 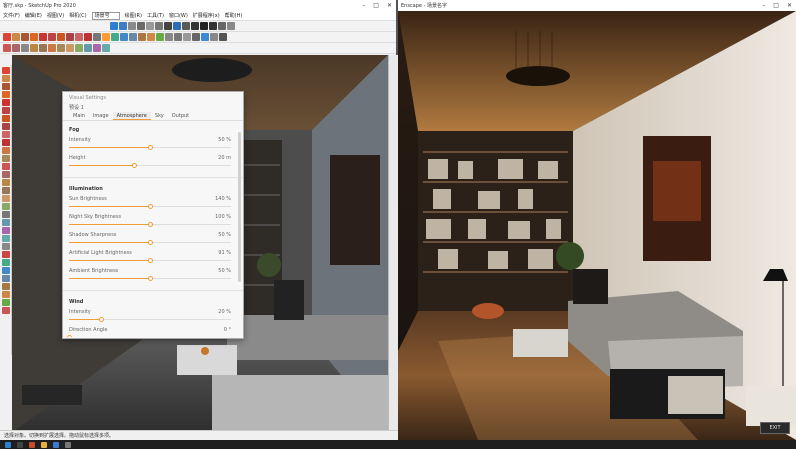 I want to click on tool-section-icon, so click(x=5, y=310).